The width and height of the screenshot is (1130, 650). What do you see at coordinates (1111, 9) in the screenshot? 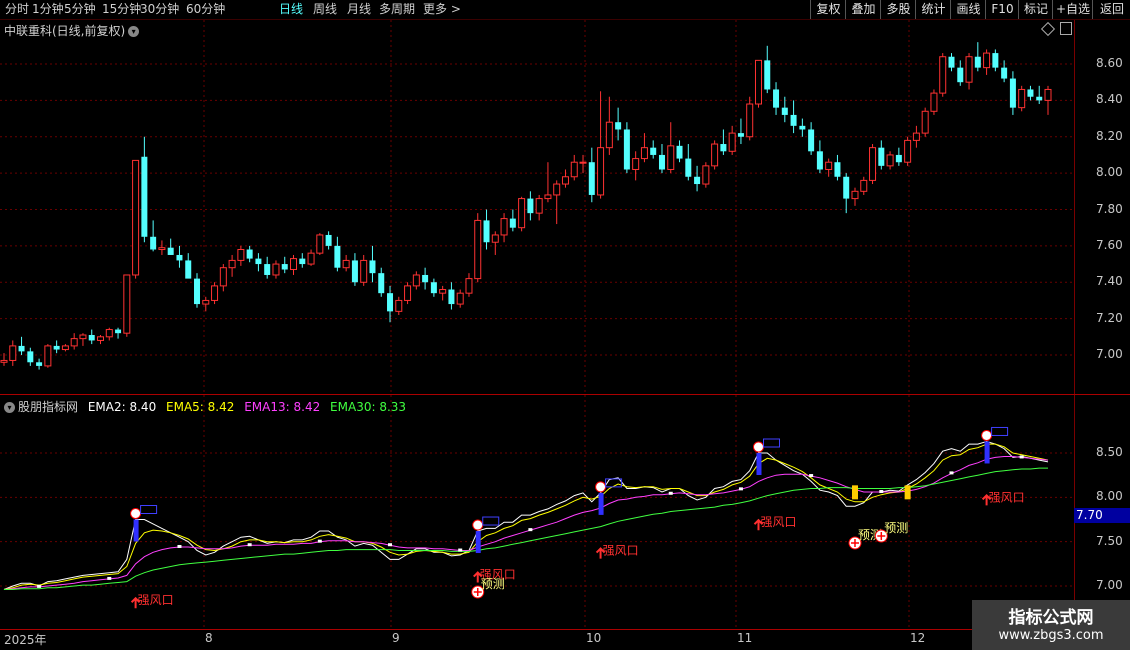
I see `toolbar-button-8: 返回` at bounding box center [1111, 9].